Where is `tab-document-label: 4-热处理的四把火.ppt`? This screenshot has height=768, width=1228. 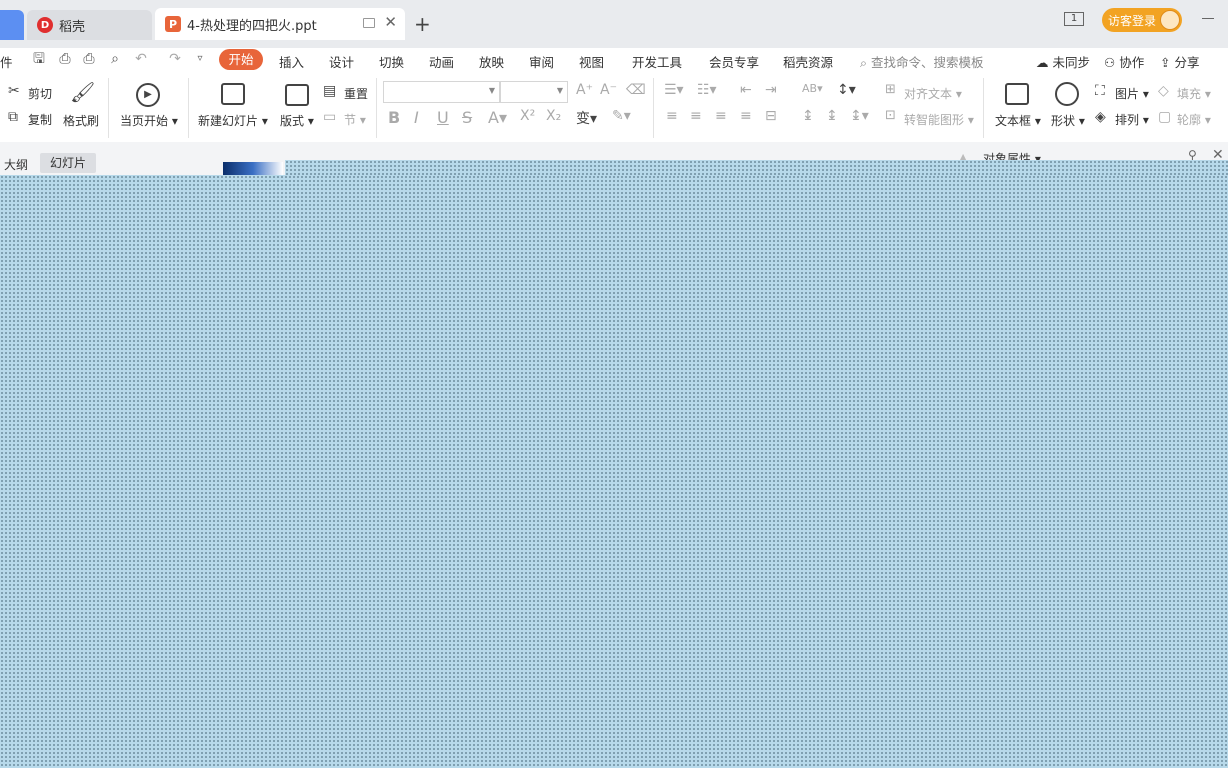
tab-document-label: 4-热处理的四把火.ppt is located at coordinates (252, 26).